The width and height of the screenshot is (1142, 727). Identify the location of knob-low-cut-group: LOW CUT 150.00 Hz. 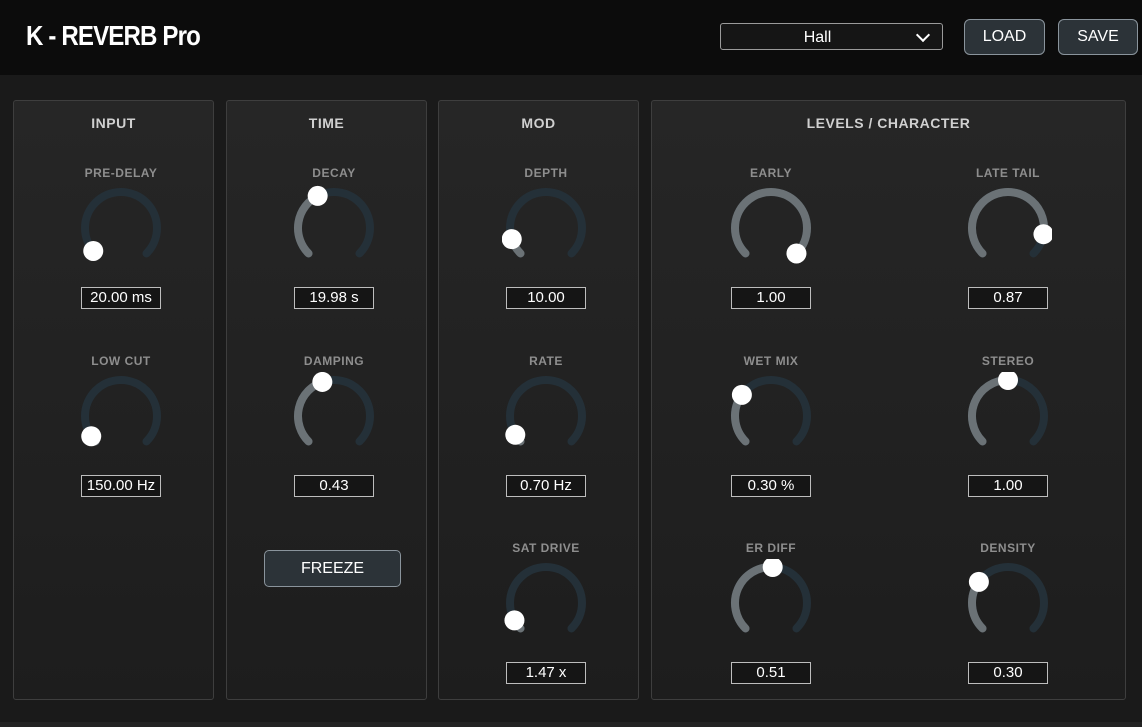
(121, 434).